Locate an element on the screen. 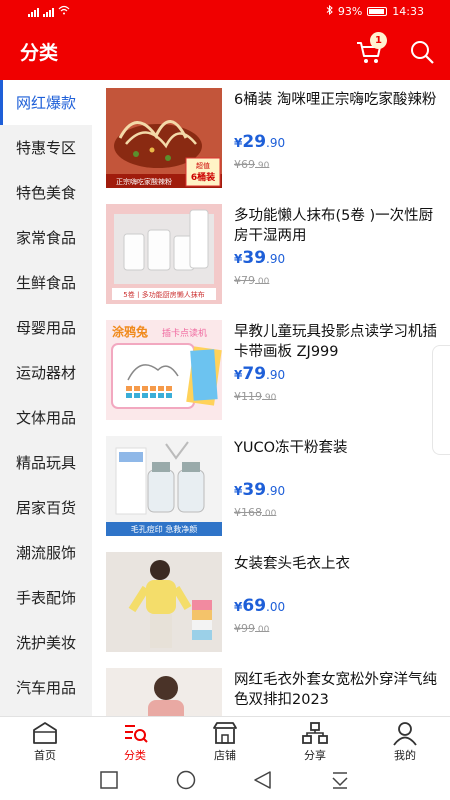 The height and width of the screenshot is (800, 450). tab-label: 分类 is located at coordinates (135, 755).